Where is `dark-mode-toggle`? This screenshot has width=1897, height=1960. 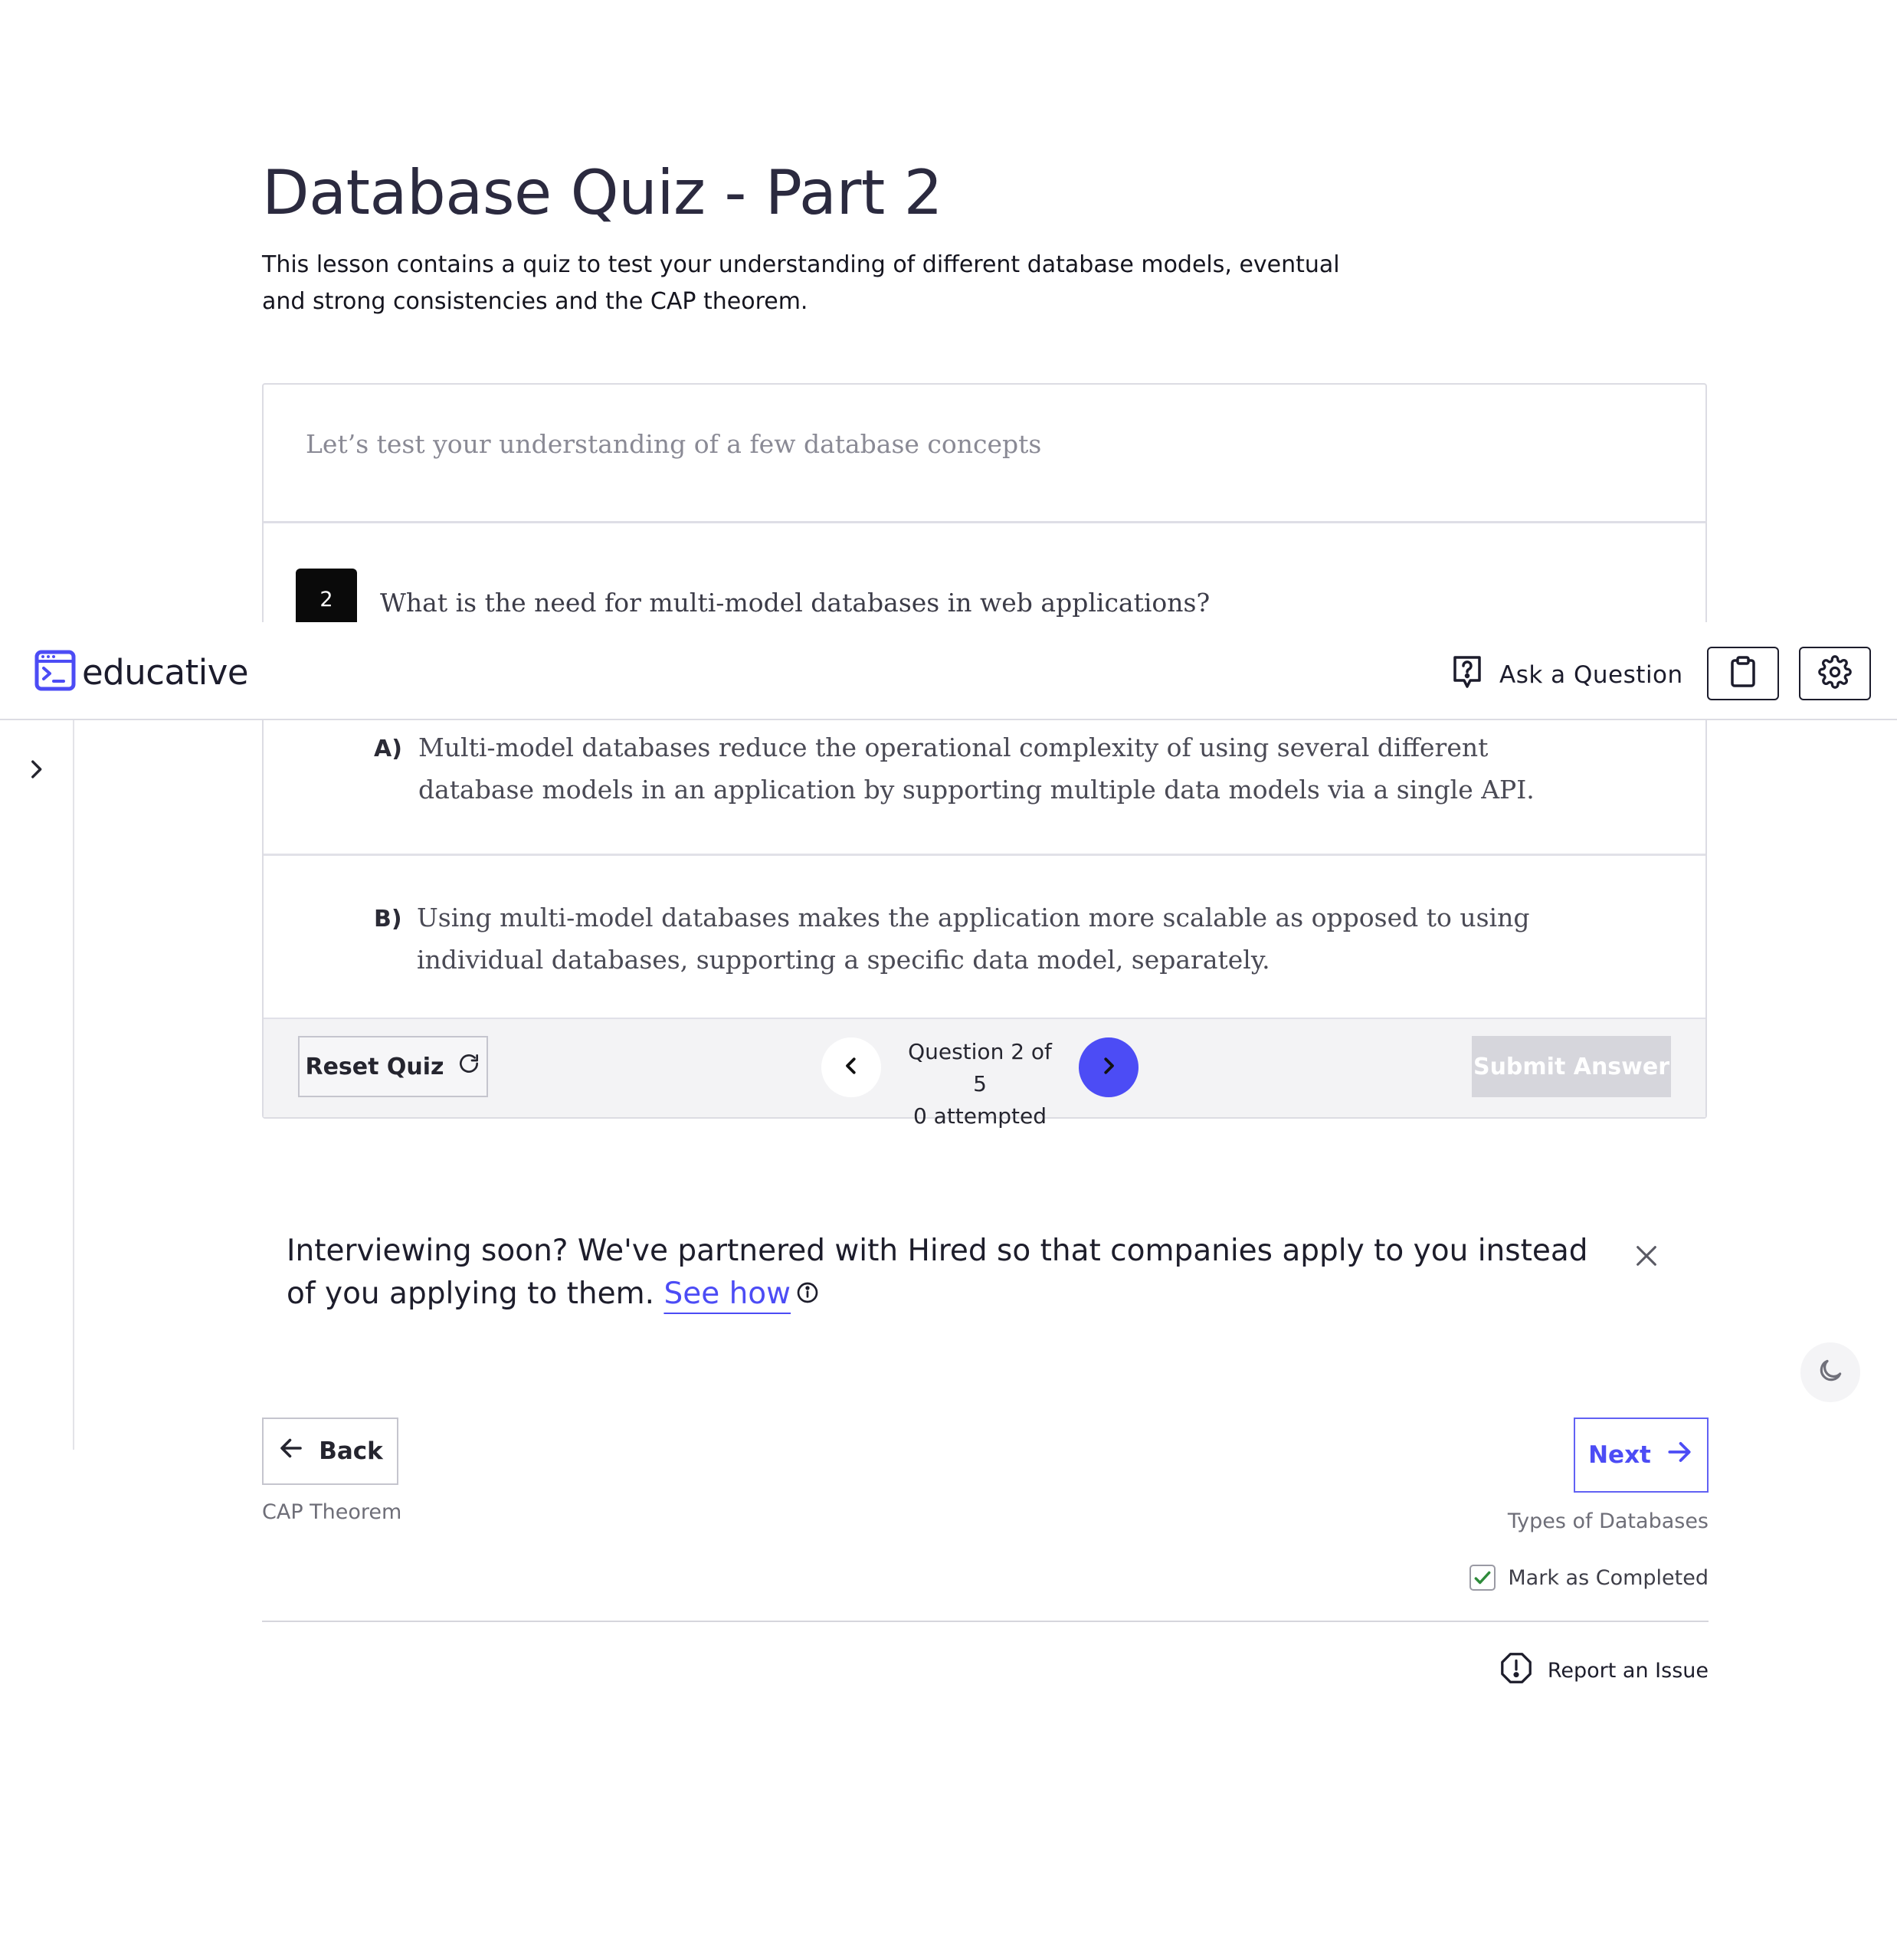 dark-mode-toggle is located at coordinates (1830, 1372).